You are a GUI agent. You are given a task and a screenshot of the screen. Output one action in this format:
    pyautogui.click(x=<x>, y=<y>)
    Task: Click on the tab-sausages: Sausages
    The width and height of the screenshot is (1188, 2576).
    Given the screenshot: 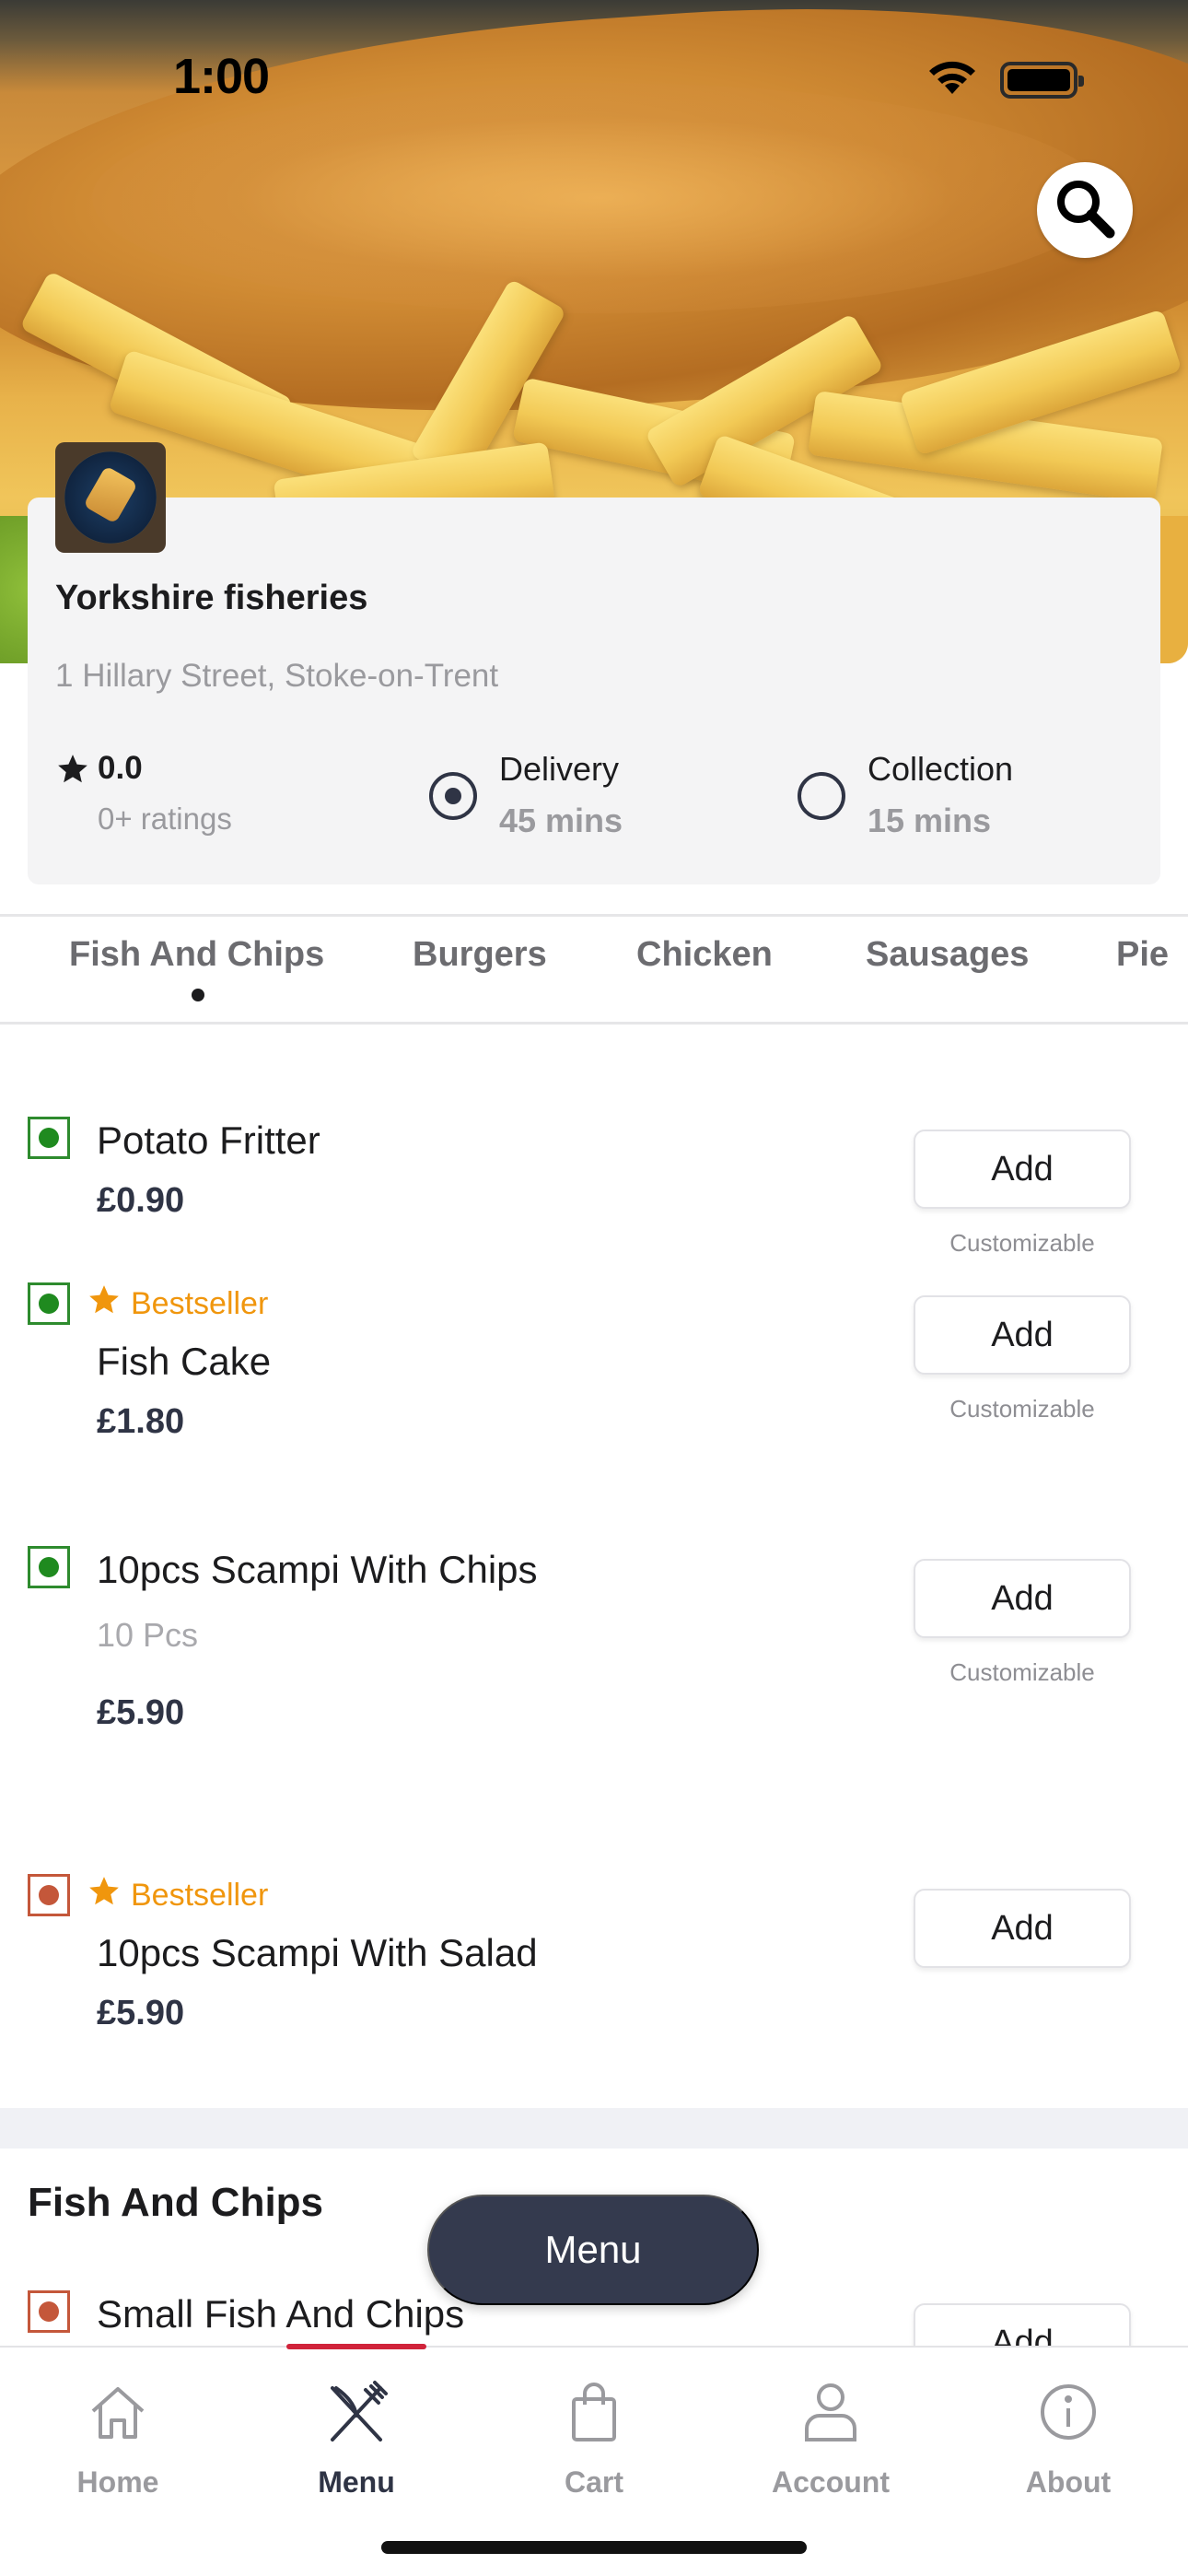 What is the action you would take?
    pyautogui.click(x=948, y=955)
    